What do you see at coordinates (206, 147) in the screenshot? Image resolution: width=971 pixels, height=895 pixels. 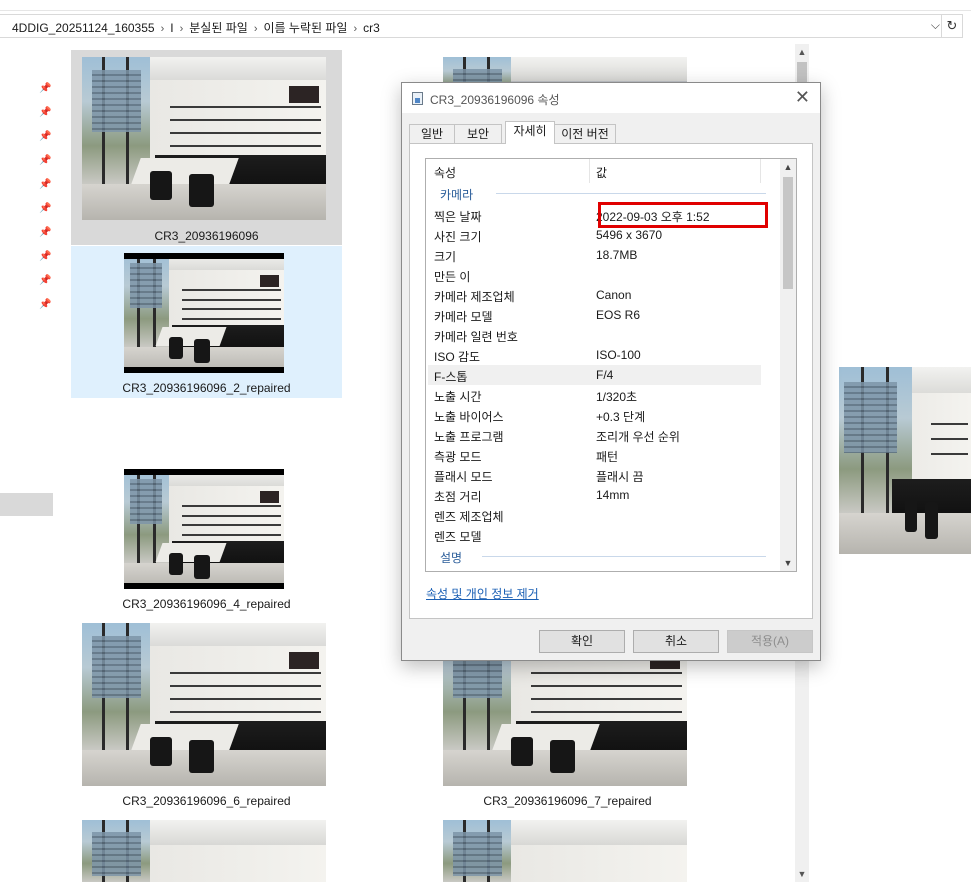 I see `file-tile: CR3_20936196096` at bounding box center [206, 147].